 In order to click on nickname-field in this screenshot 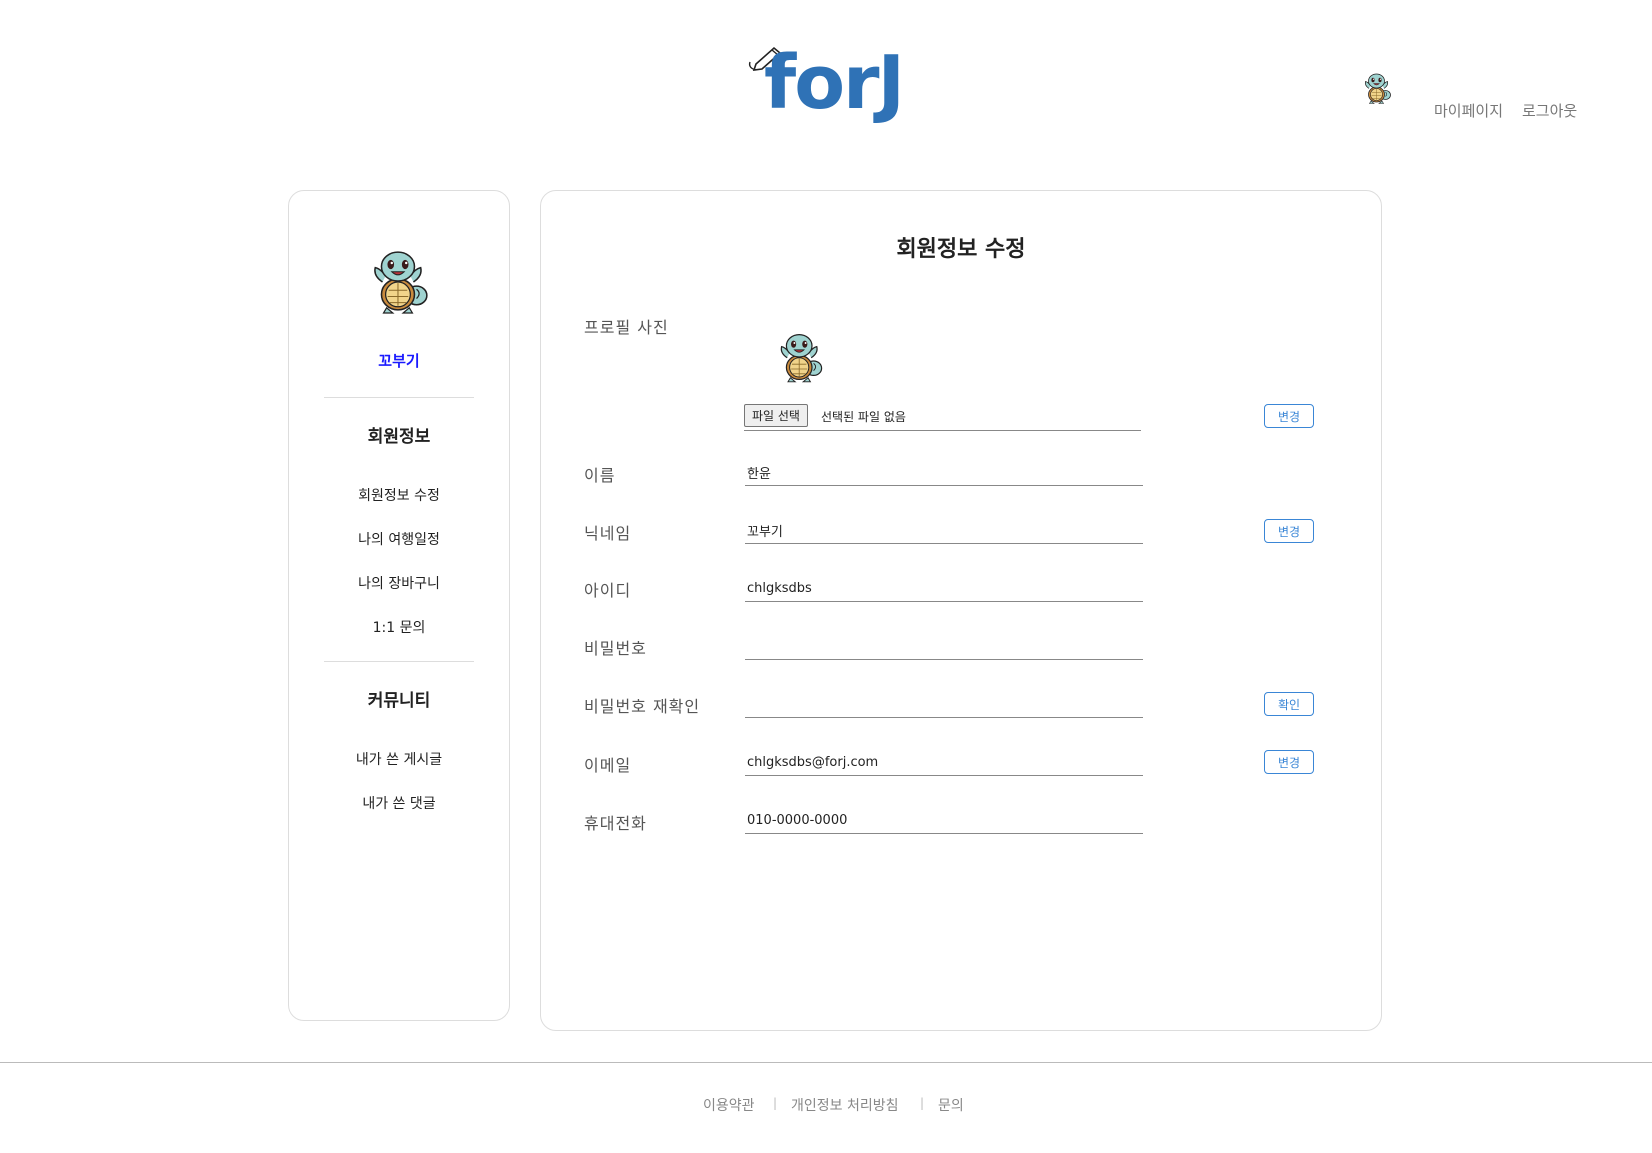, I will do `click(944, 531)`.